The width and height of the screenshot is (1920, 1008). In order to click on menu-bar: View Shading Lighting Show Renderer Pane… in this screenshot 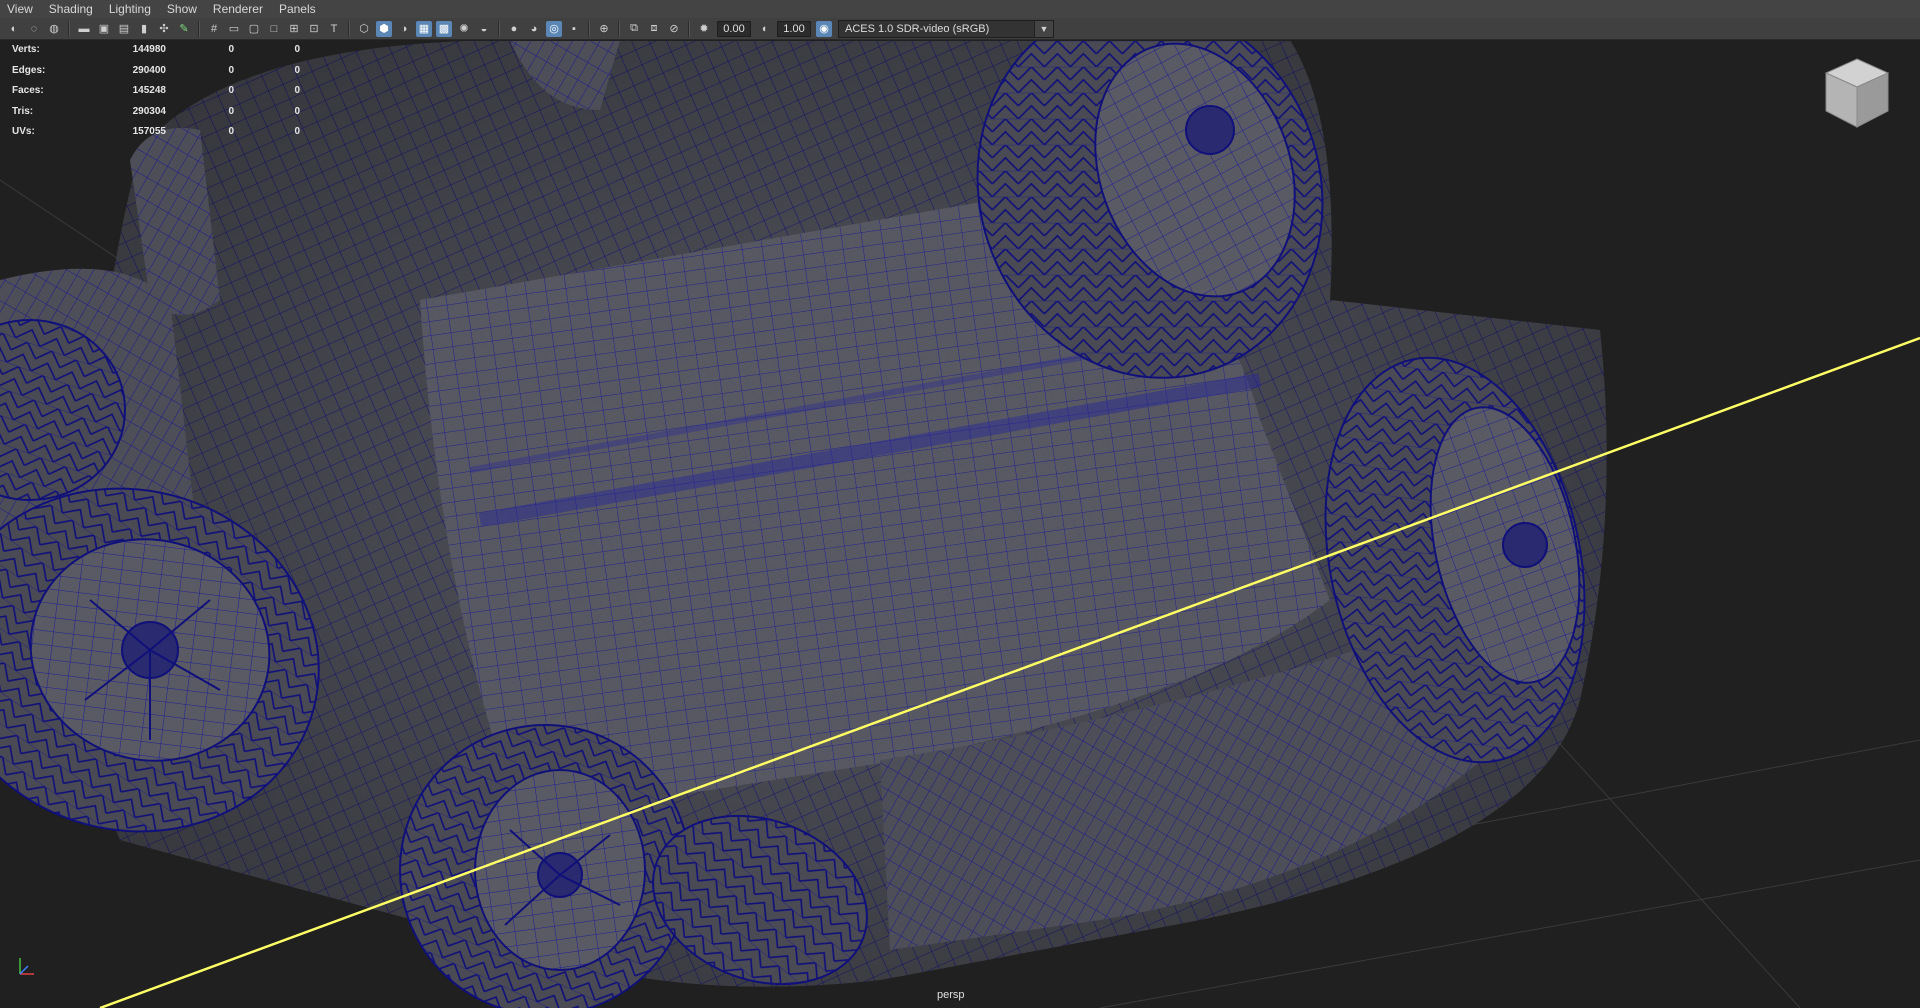, I will do `click(960, 9)`.